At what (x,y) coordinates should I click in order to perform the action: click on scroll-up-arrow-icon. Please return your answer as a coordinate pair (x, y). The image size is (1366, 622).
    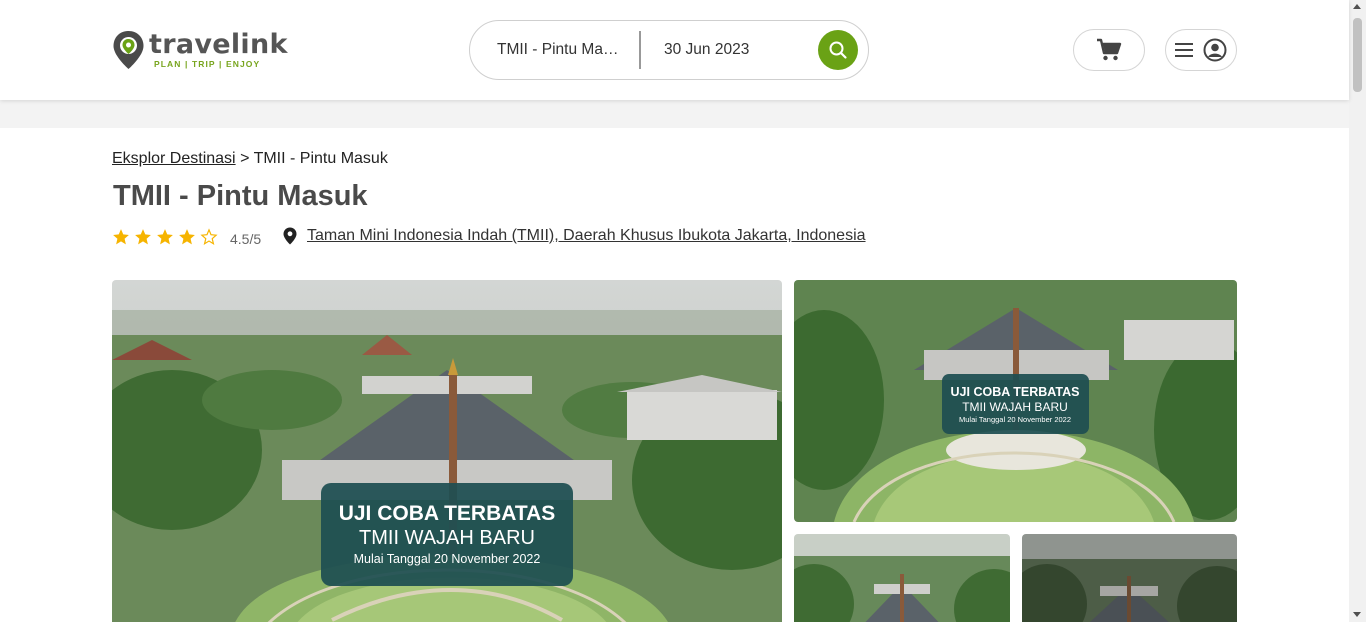
    Looking at the image, I should click on (1357, 6).